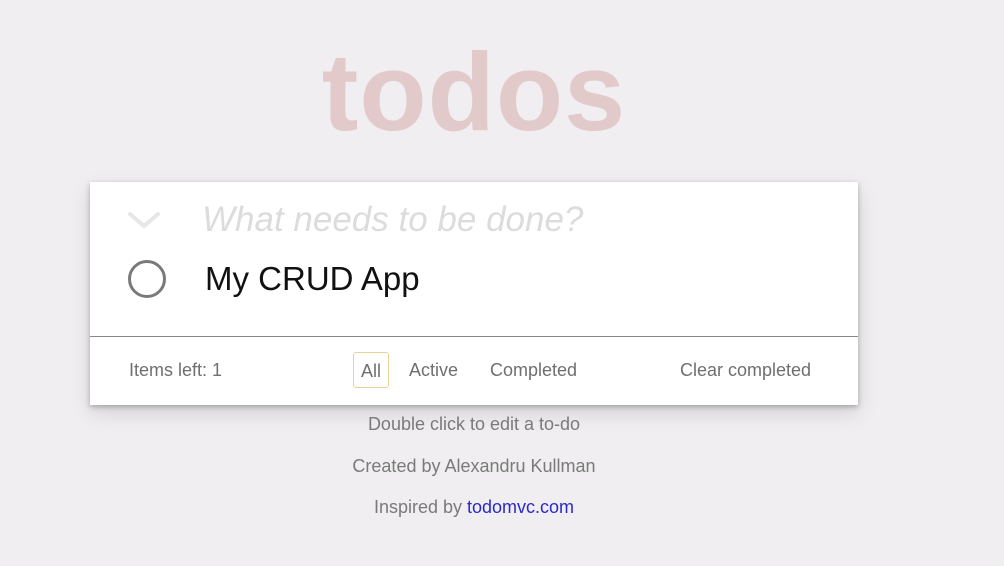 The height and width of the screenshot is (566, 1004). I want to click on todo-item-label: My CRUD App, so click(312, 279).